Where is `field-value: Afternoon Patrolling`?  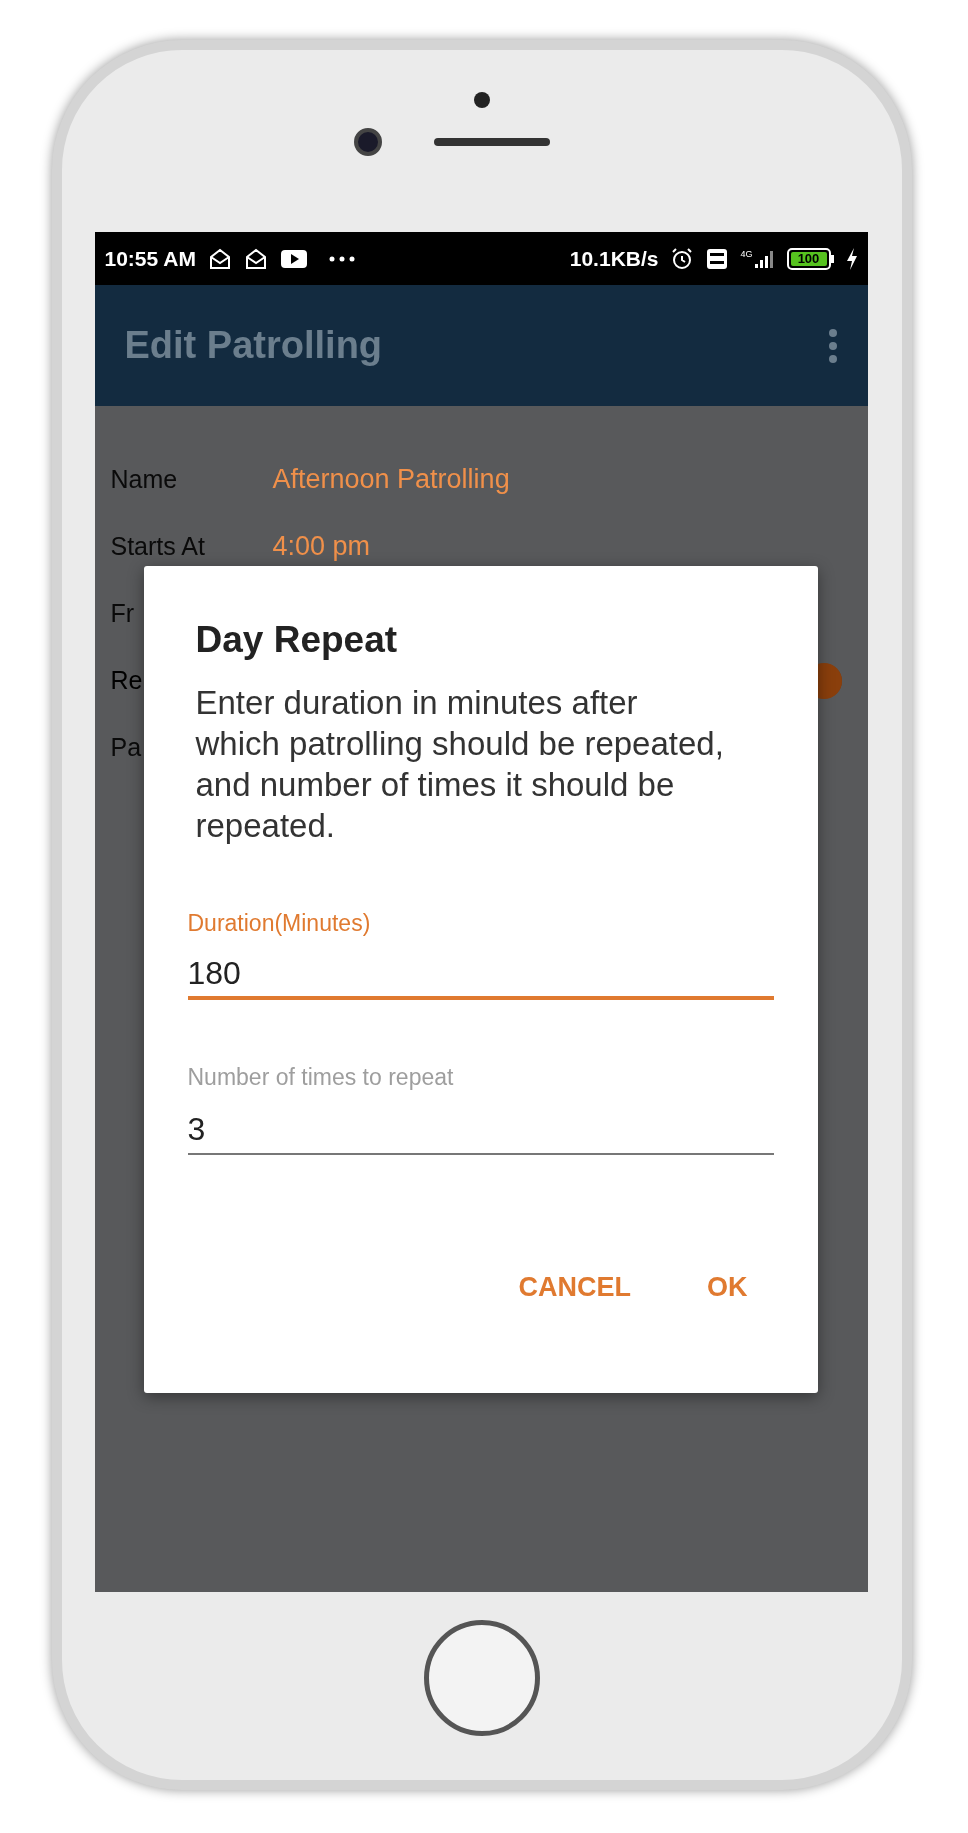
field-value: Afternoon Patrolling is located at coordinates (391, 480).